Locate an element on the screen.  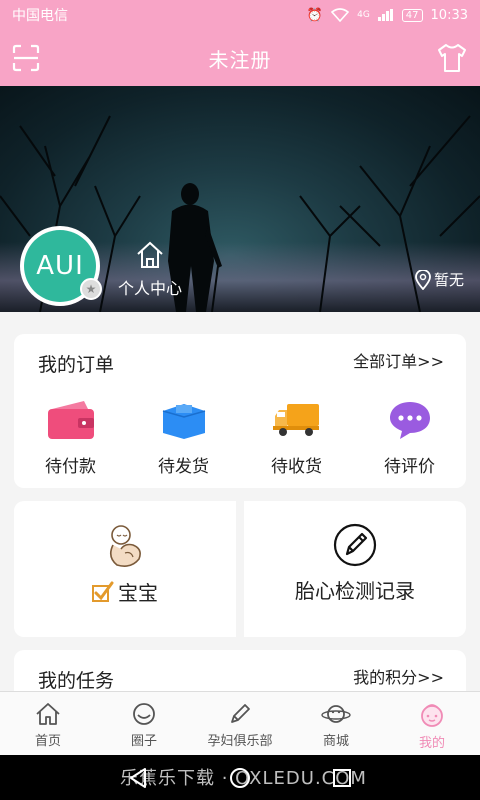
order-pending-review: 待评价 is located at coordinates (409, 437).